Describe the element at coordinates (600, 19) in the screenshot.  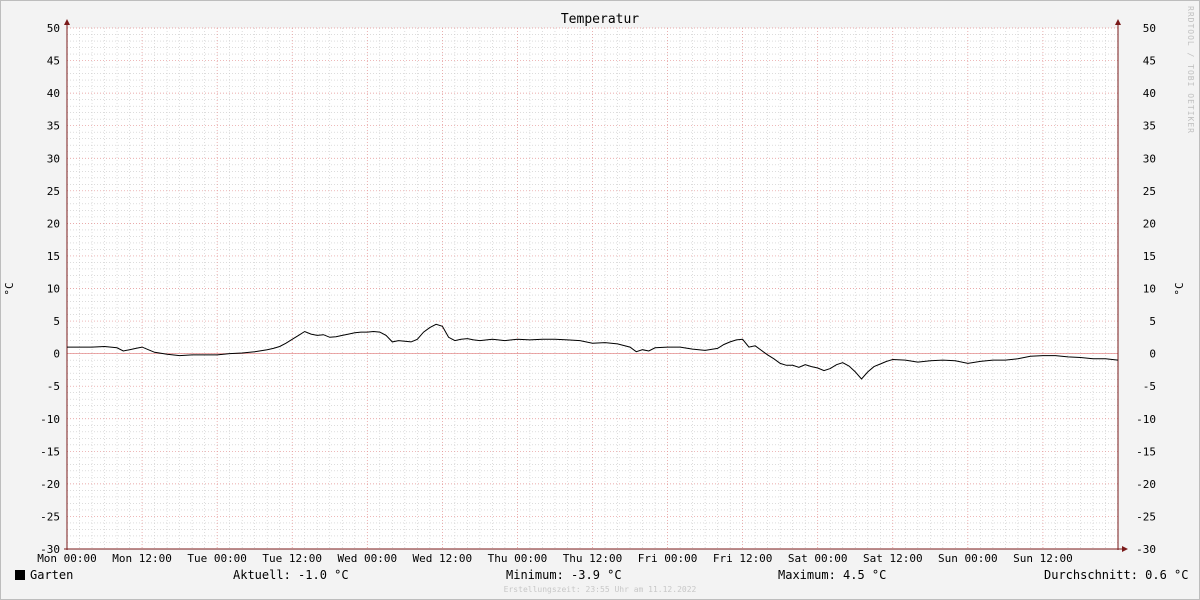
I see `chart-title: Temperatur` at that location.